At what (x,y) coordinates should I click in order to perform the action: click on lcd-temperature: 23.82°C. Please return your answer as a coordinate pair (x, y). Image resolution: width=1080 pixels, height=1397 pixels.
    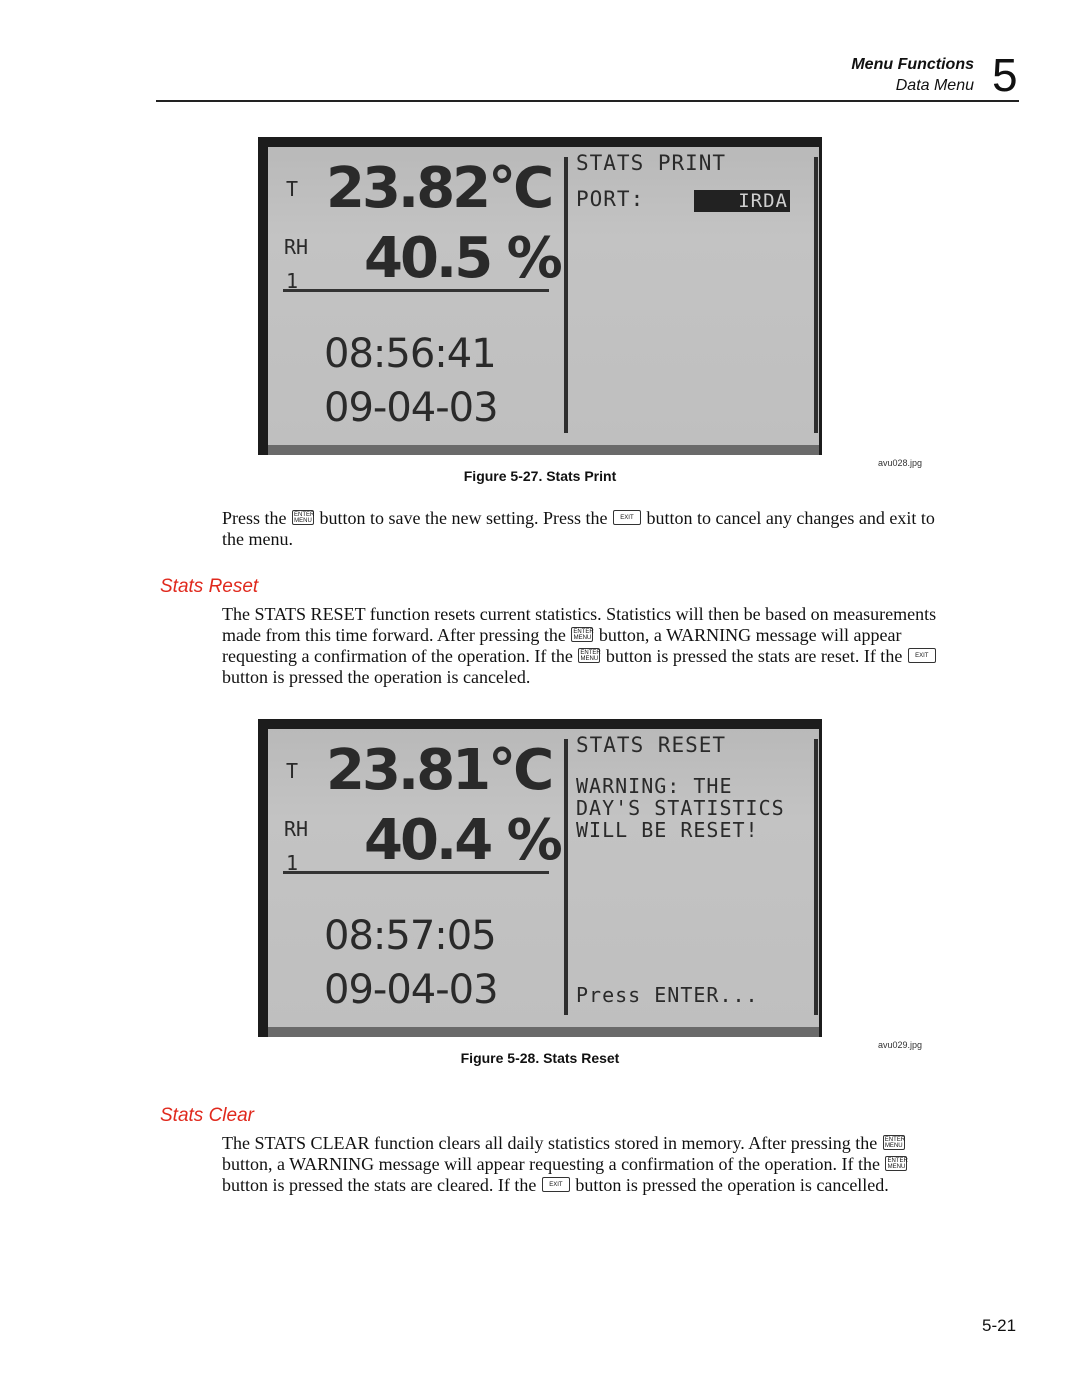
    Looking at the image, I should click on (440, 188).